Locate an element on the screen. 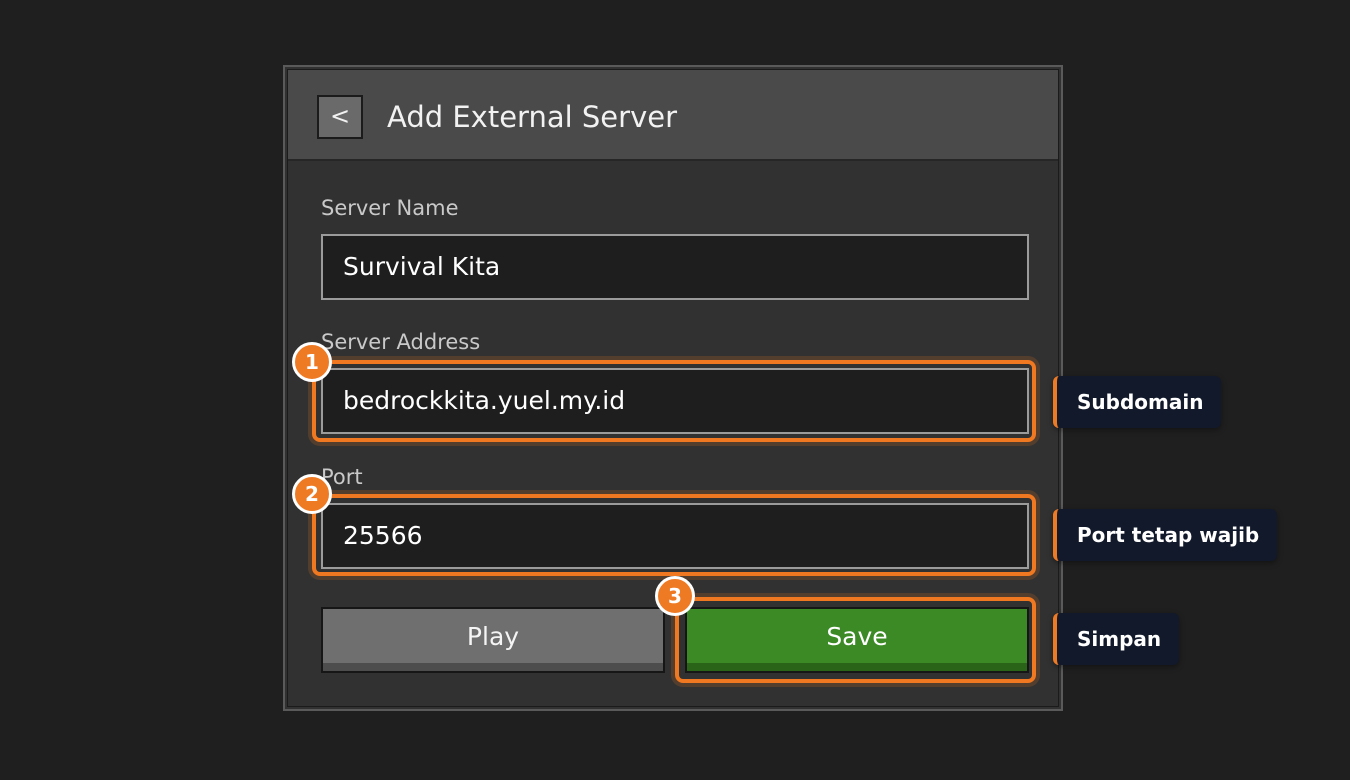  server-address-label: Server Address is located at coordinates (401, 342).